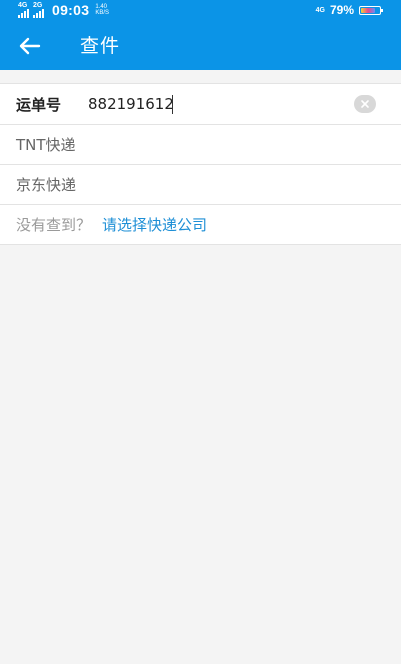 The width and height of the screenshot is (401, 664). Describe the element at coordinates (172, 104) in the screenshot. I see `text-cursor` at that location.